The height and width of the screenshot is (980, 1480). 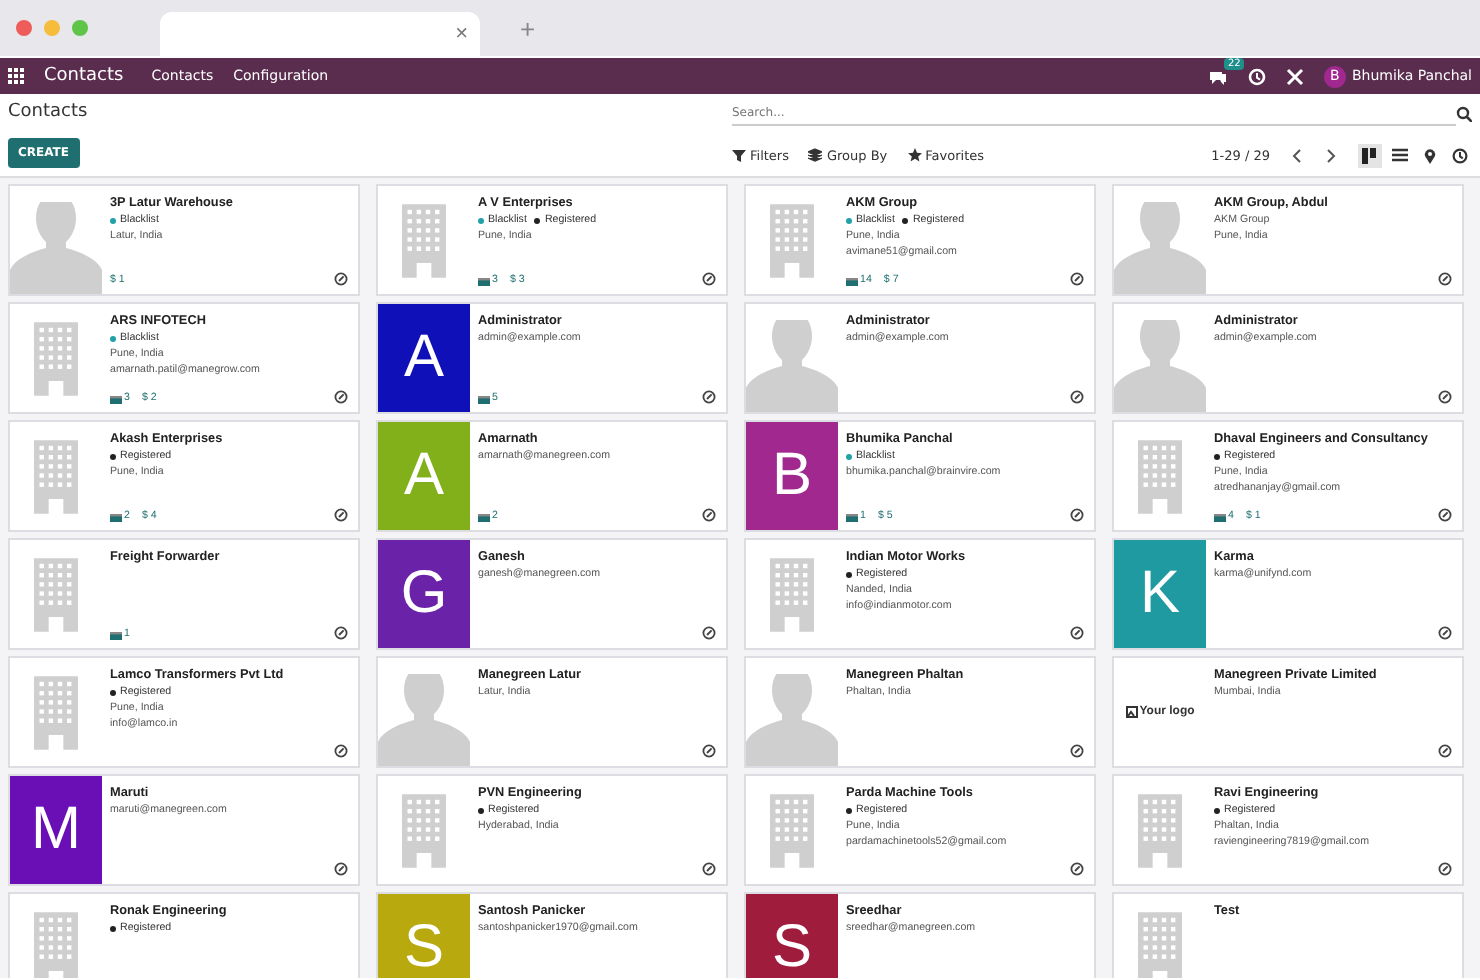 What do you see at coordinates (1430, 155) in the screenshot?
I see `map-pin-icon` at bounding box center [1430, 155].